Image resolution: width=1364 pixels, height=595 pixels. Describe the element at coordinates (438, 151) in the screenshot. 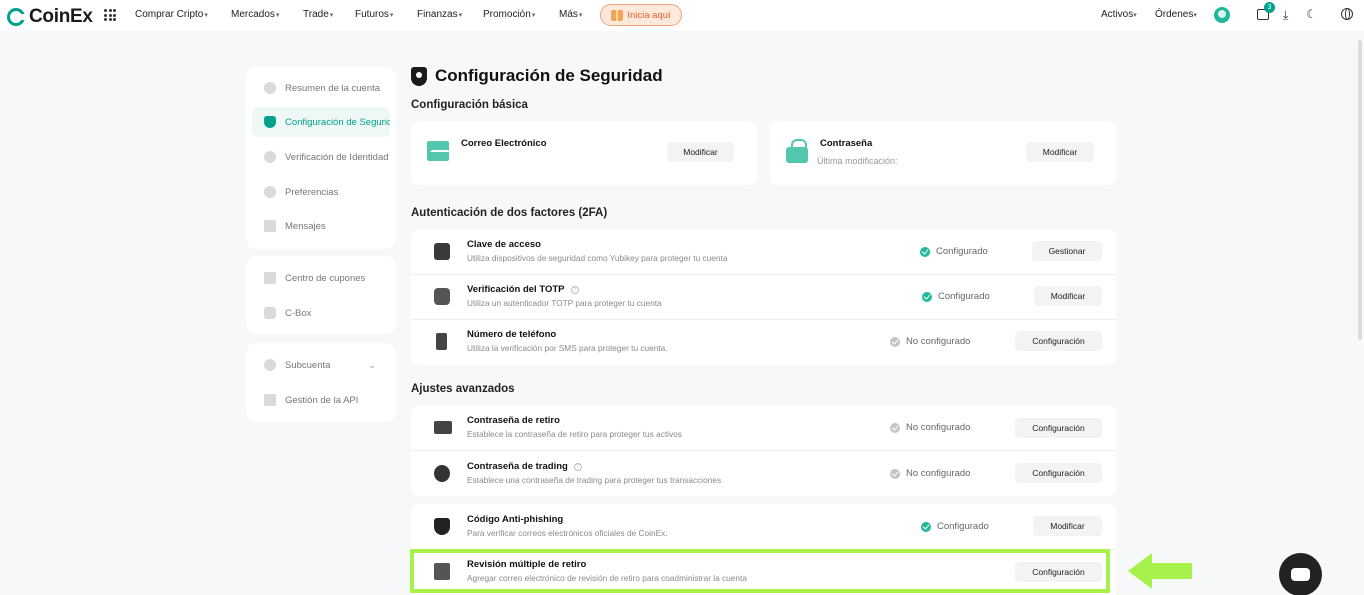

I see `mail-icon` at that location.